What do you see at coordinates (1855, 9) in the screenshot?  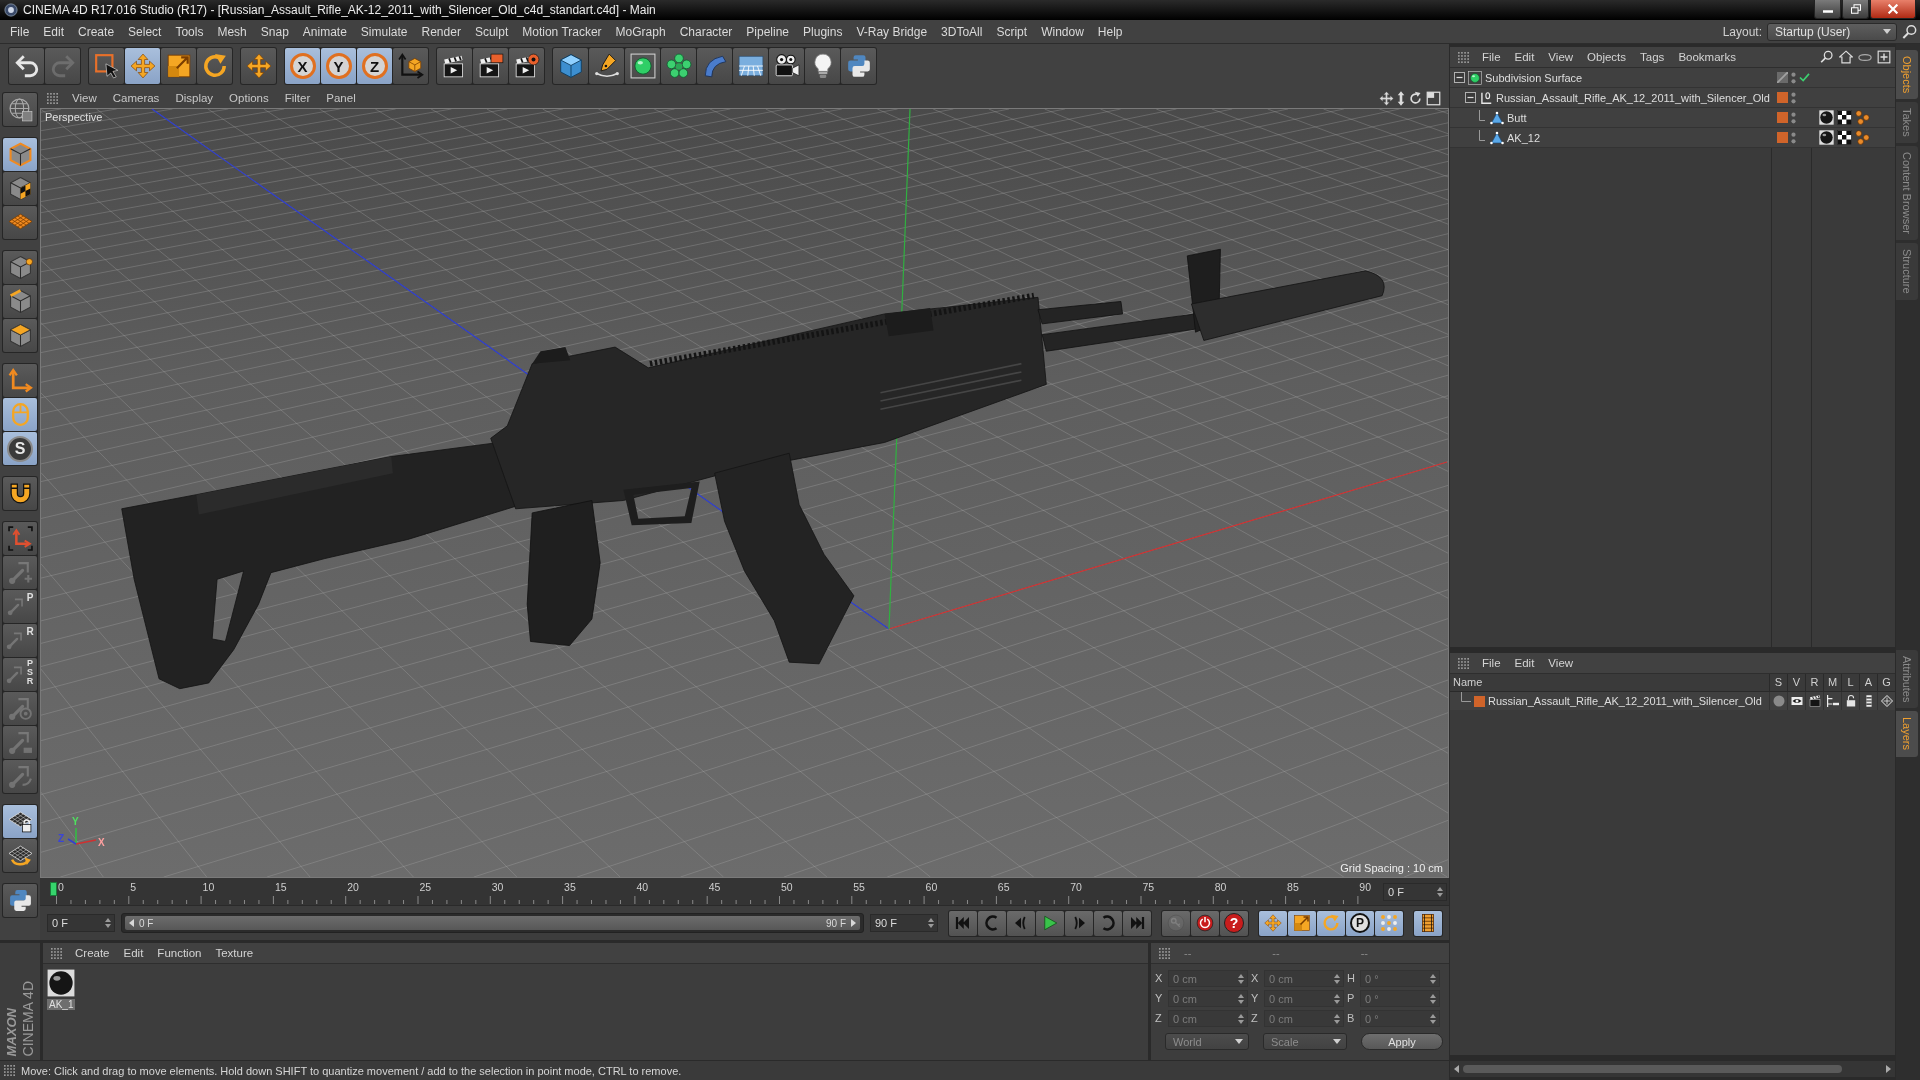 I see `restore-button` at bounding box center [1855, 9].